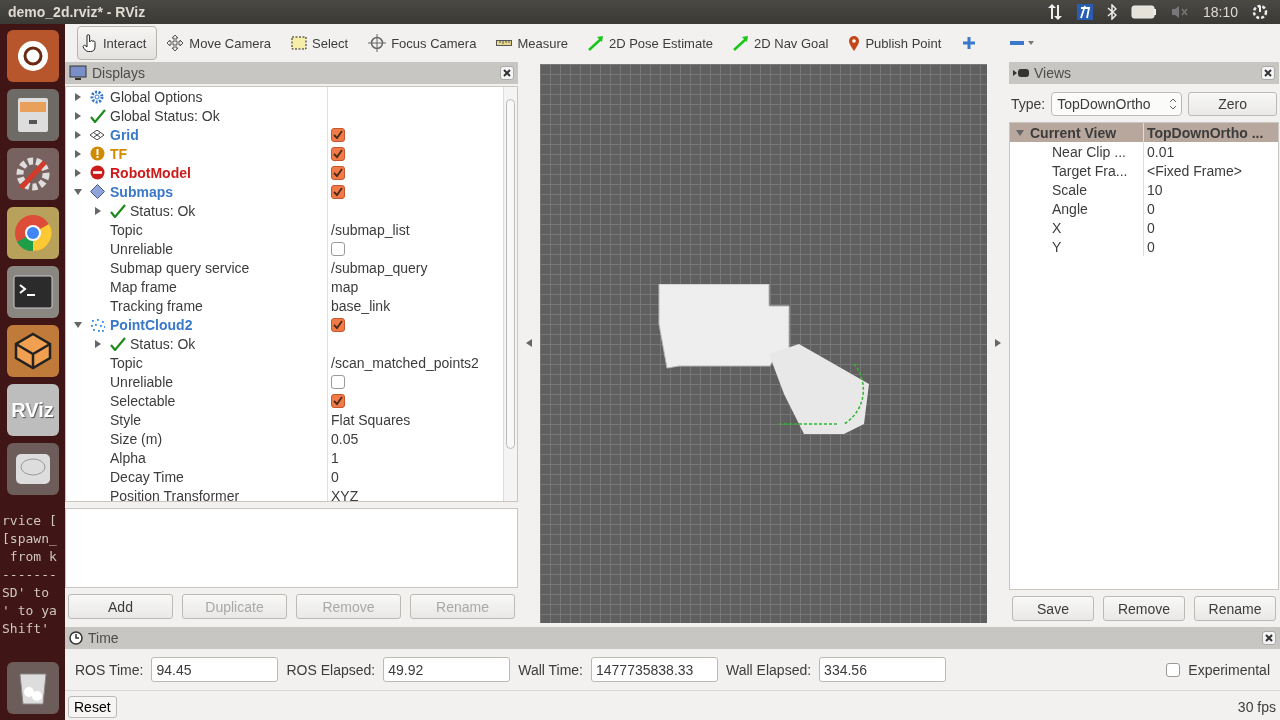  Describe the element at coordinates (30, 538) in the screenshot. I see `terminal-text: [spawn_` at that location.